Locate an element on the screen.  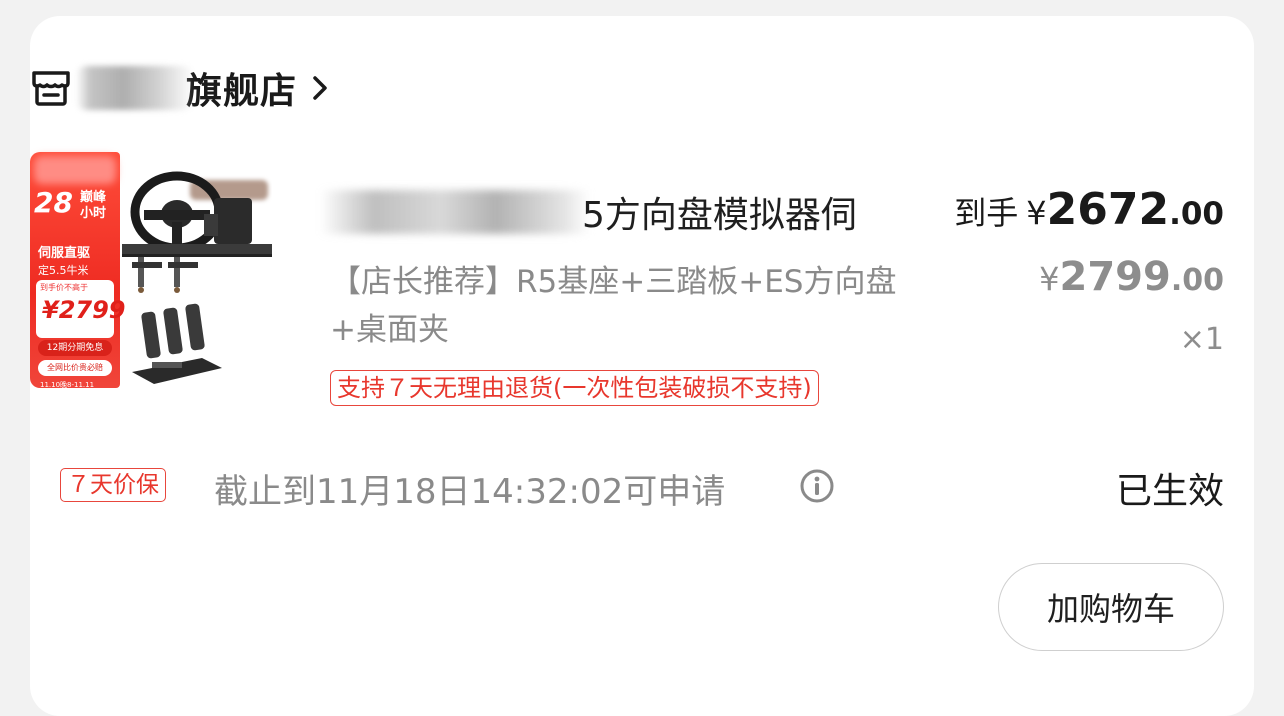
promo-side-text: 巅峰小时 is located at coordinates (93, 205).